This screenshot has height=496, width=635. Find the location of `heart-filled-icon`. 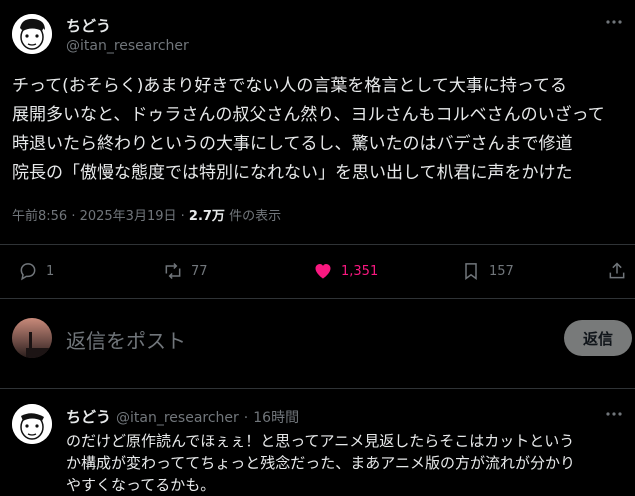

heart-filled-icon is located at coordinates (323, 271).